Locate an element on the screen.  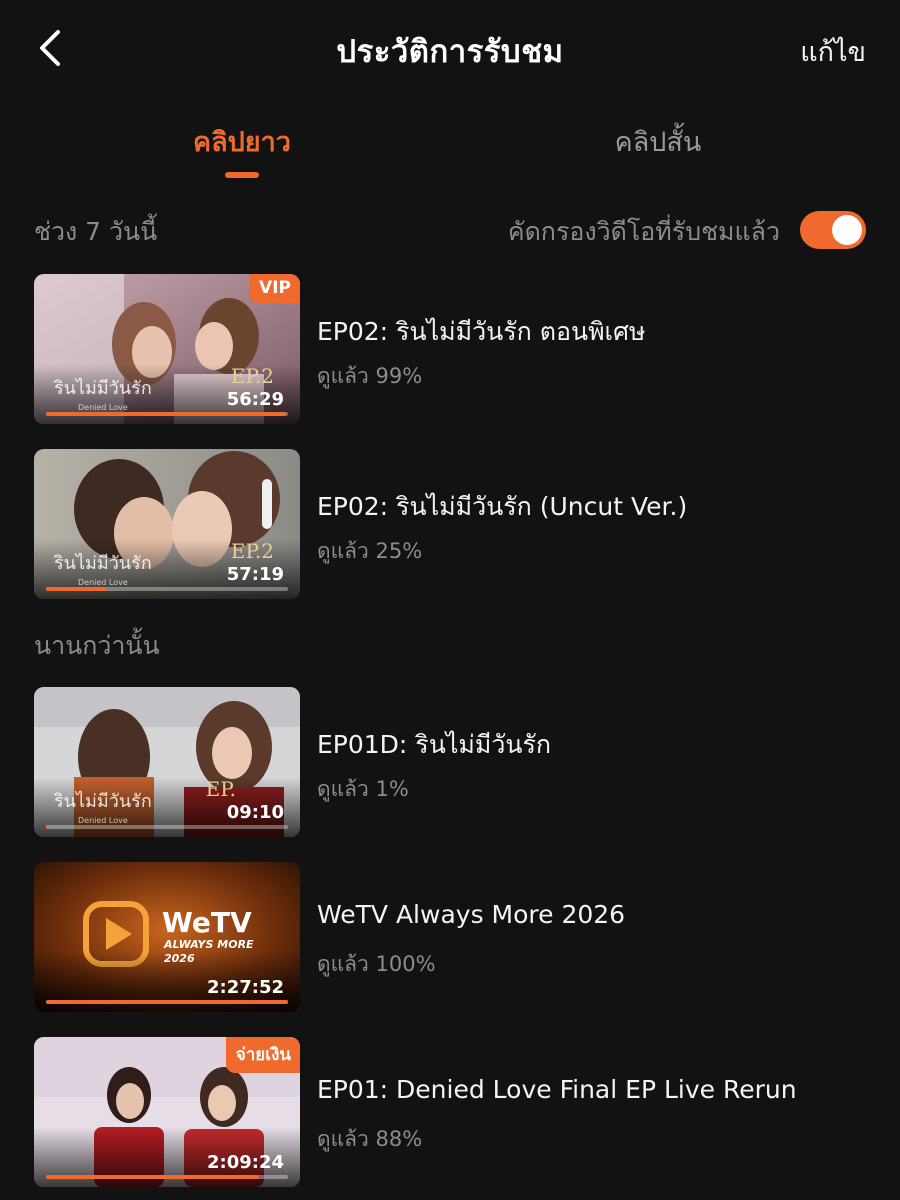
video-title: EP02: รินไม่มีวันรัก (Uncut Ver.) is located at coordinates (502, 507).